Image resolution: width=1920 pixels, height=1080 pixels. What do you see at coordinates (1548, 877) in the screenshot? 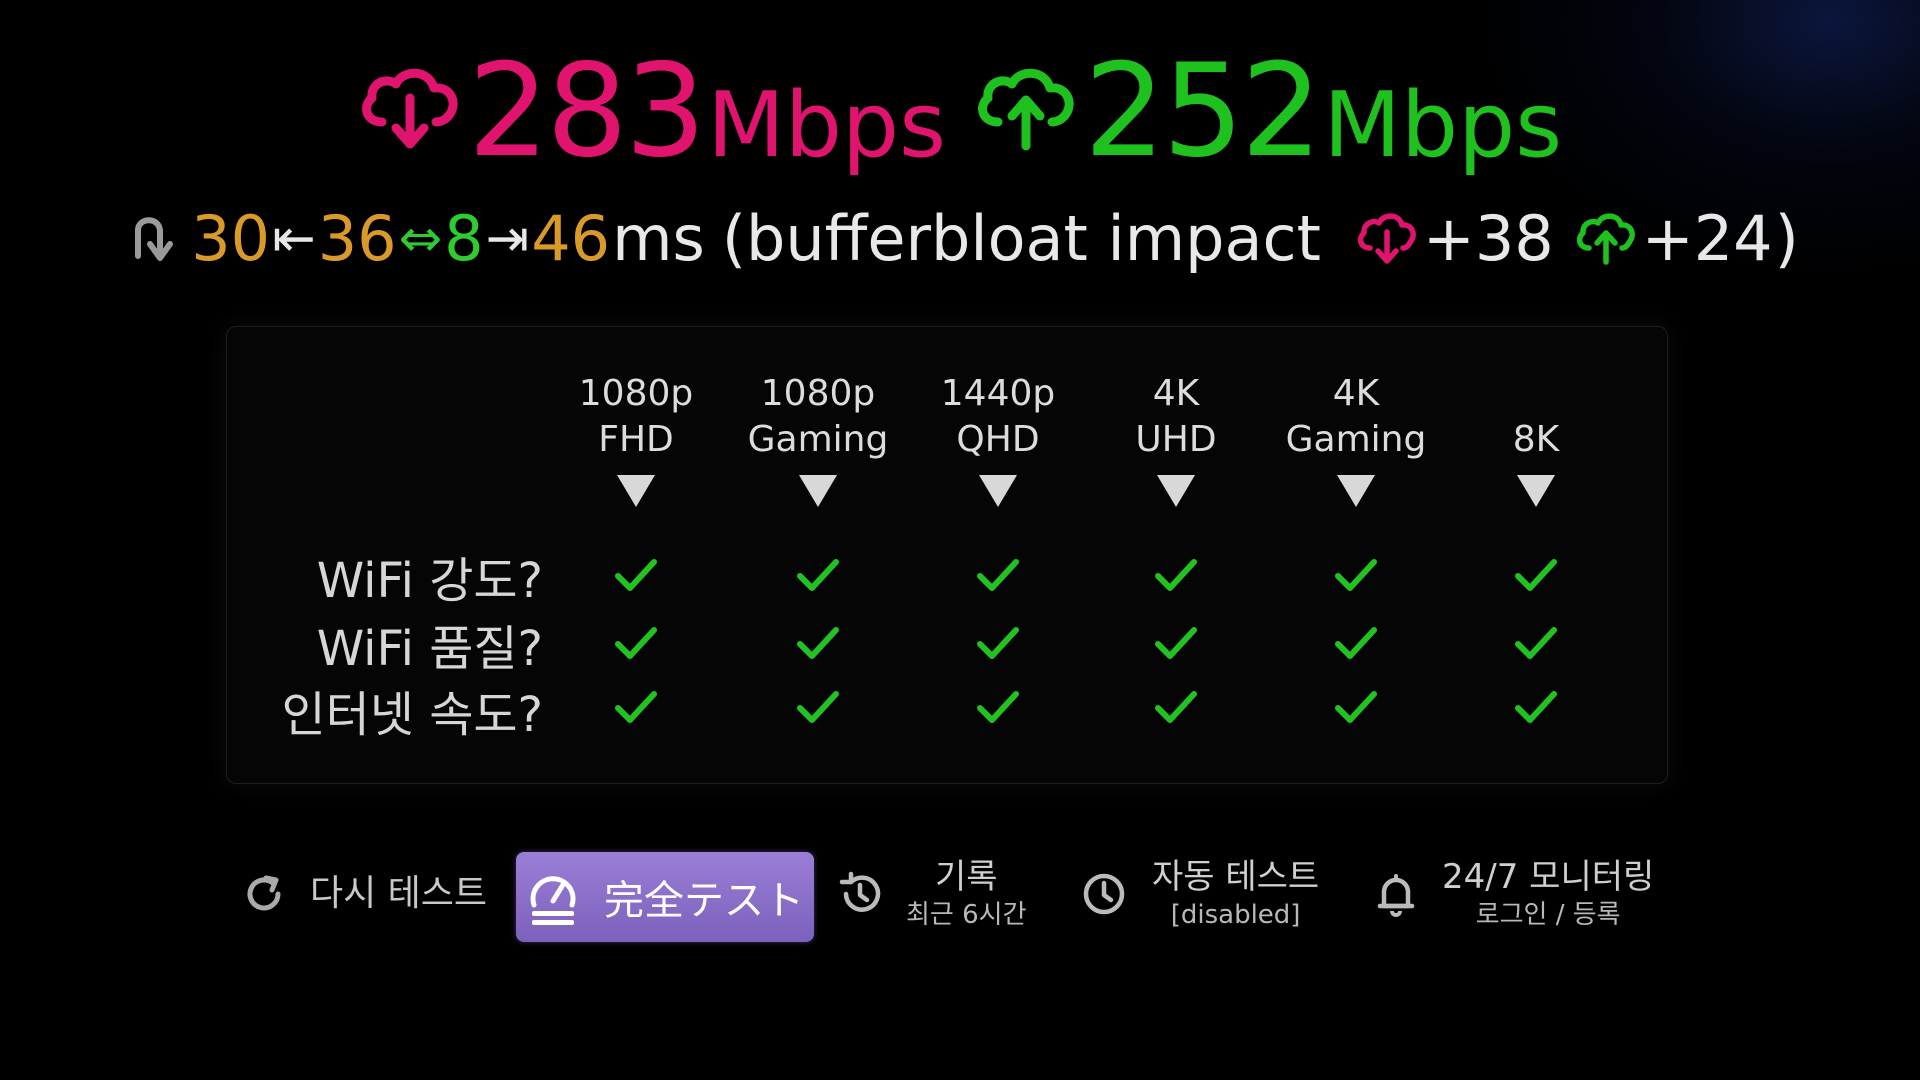
I see `monitoring-title: 24/7 모니터링` at bounding box center [1548, 877].